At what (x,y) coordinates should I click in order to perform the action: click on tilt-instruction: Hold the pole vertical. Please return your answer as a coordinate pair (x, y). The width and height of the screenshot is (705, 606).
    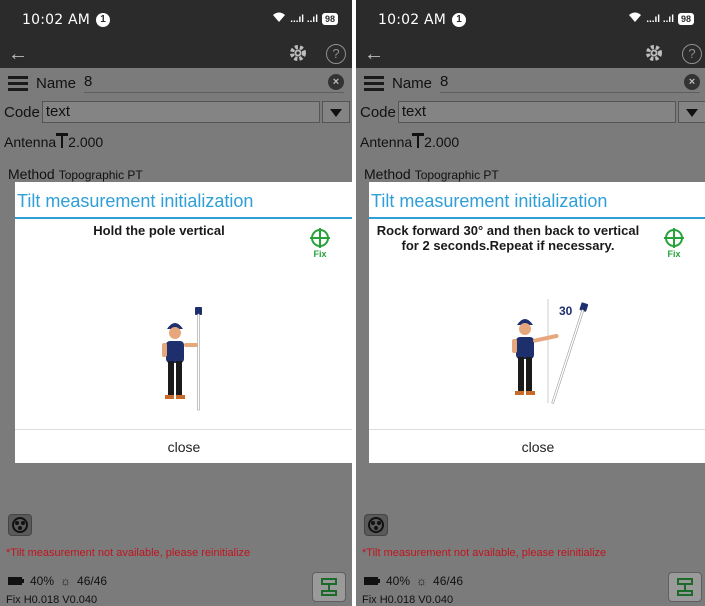
    Looking at the image, I should click on (159, 230).